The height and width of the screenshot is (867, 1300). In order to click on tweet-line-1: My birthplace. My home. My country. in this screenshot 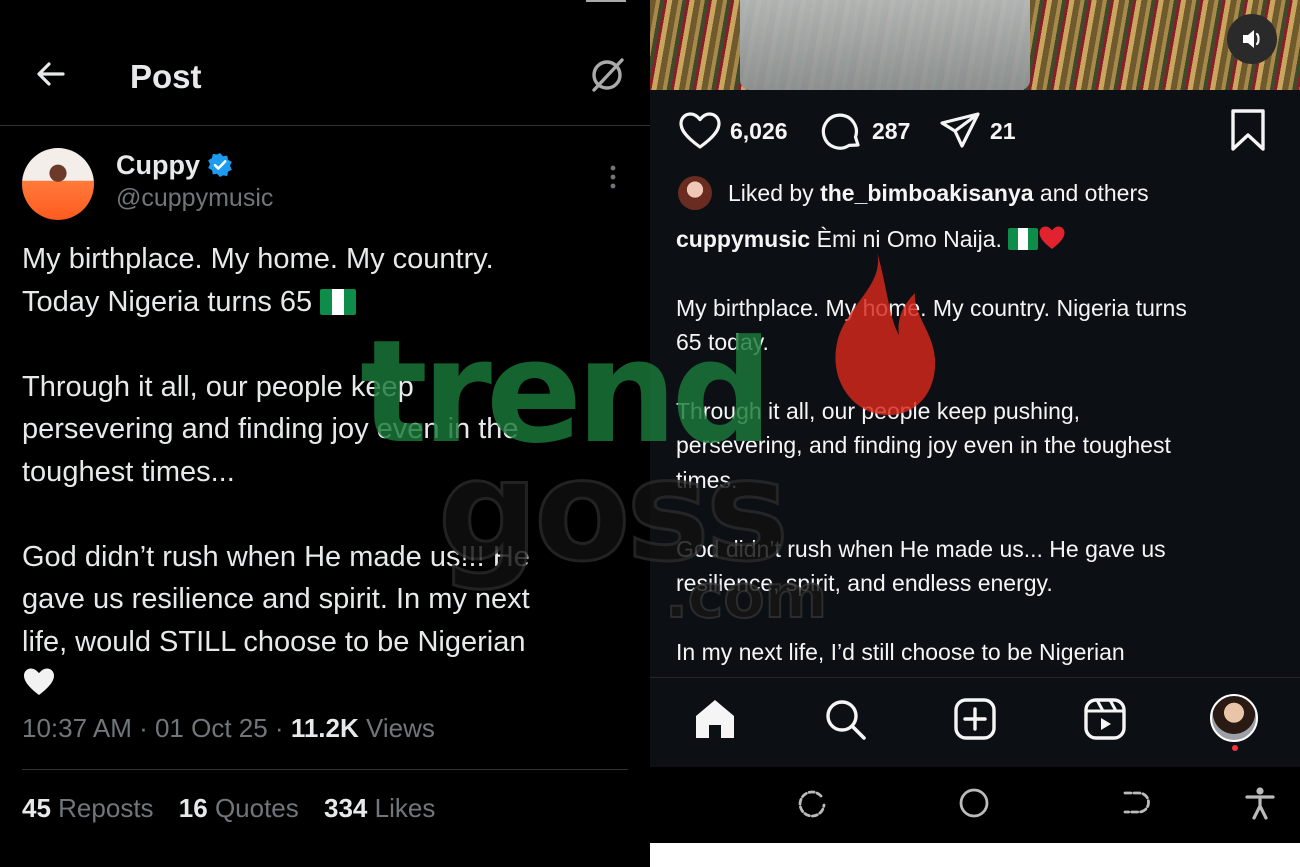, I will do `click(258, 259)`.